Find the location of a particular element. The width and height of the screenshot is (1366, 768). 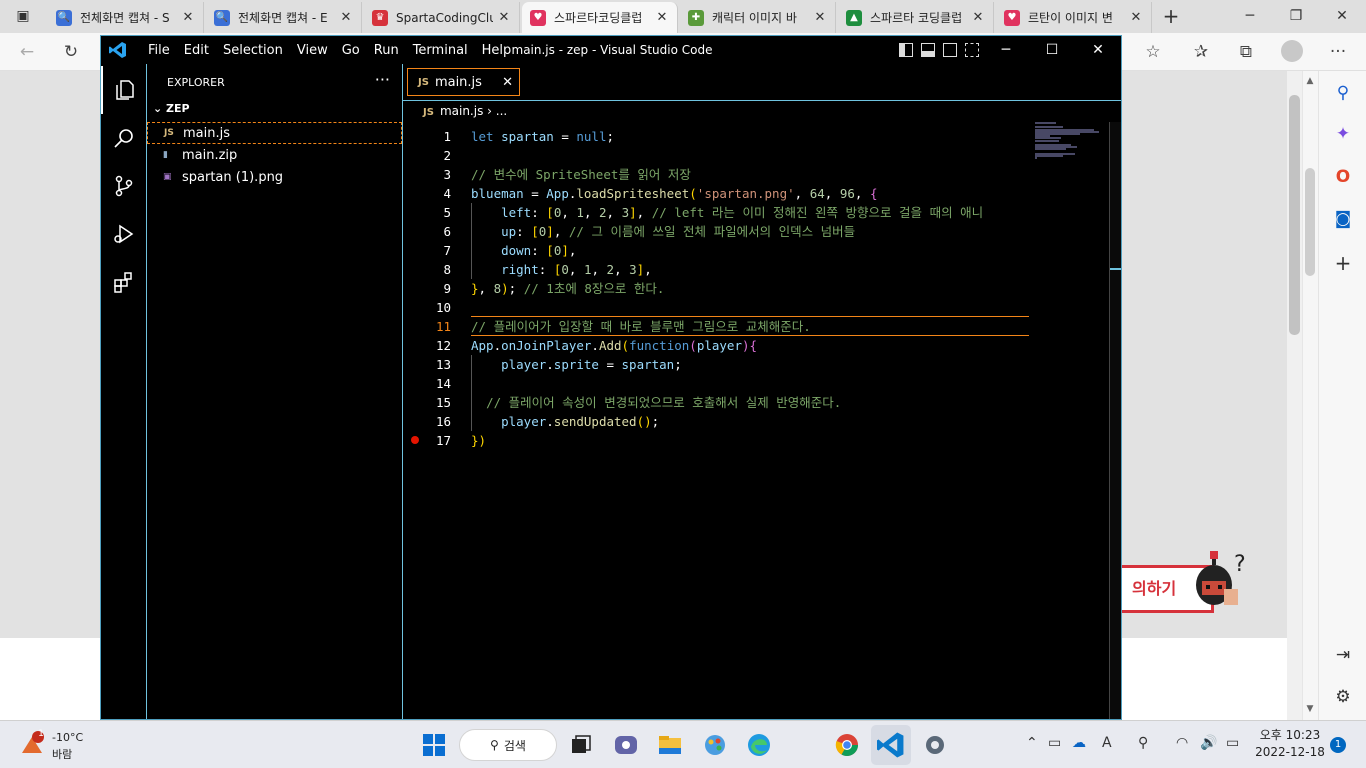

menu-edit: Edit is located at coordinates (196, 50).